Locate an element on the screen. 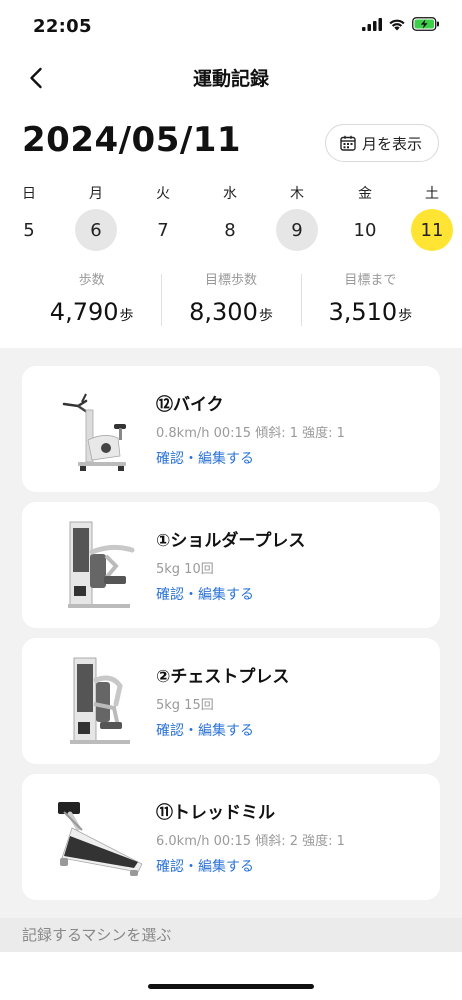  record-title: ⑫バイク is located at coordinates (190, 405).